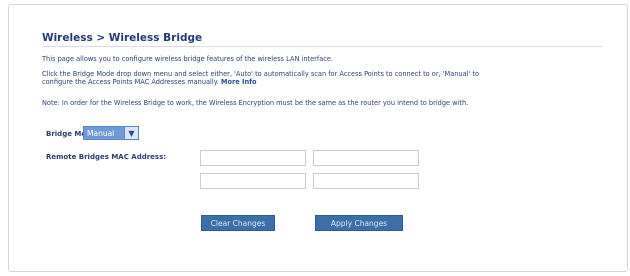 The height and width of the screenshot is (276, 630). I want to click on title-divider, so click(322, 46).